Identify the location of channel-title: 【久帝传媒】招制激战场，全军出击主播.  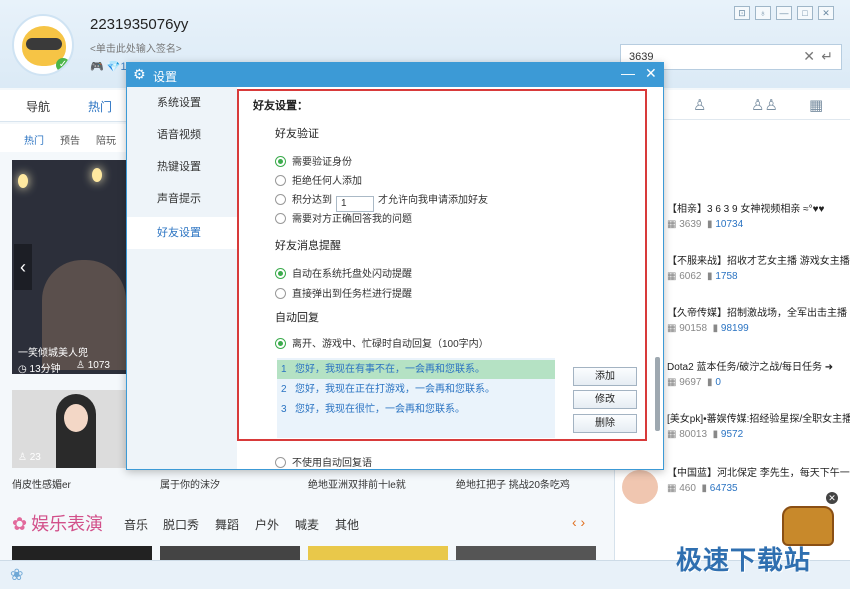
(757, 313).